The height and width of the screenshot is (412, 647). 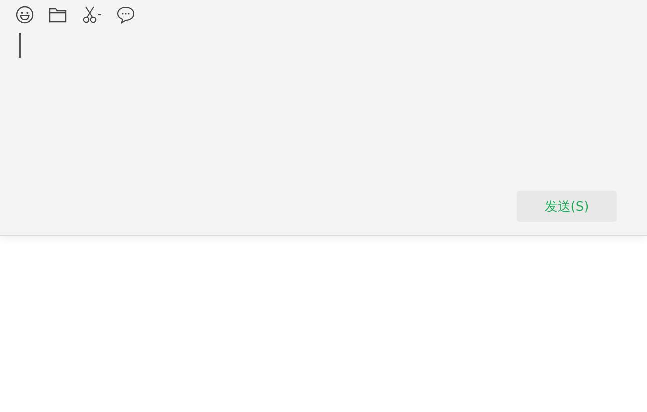 What do you see at coordinates (92, 15) in the screenshot?
I see `scissors-icon` at bounding box center [92, 15].